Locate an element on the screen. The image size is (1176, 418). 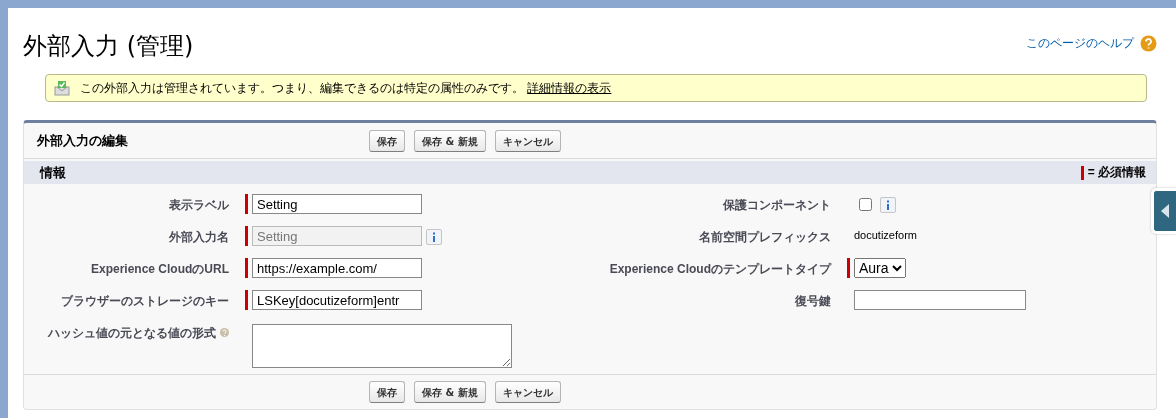
section-title: 情報 is located at coordinates (53, 172).